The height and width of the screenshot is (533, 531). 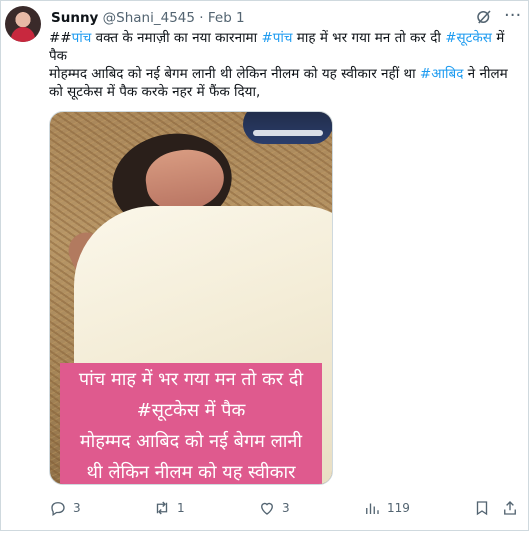 What do you see at coordinates (369, 38) in the screenshot?
I see `tweet-text-segment: माह में भर गया मन तो कर दी` at bounding box center [369, 38].